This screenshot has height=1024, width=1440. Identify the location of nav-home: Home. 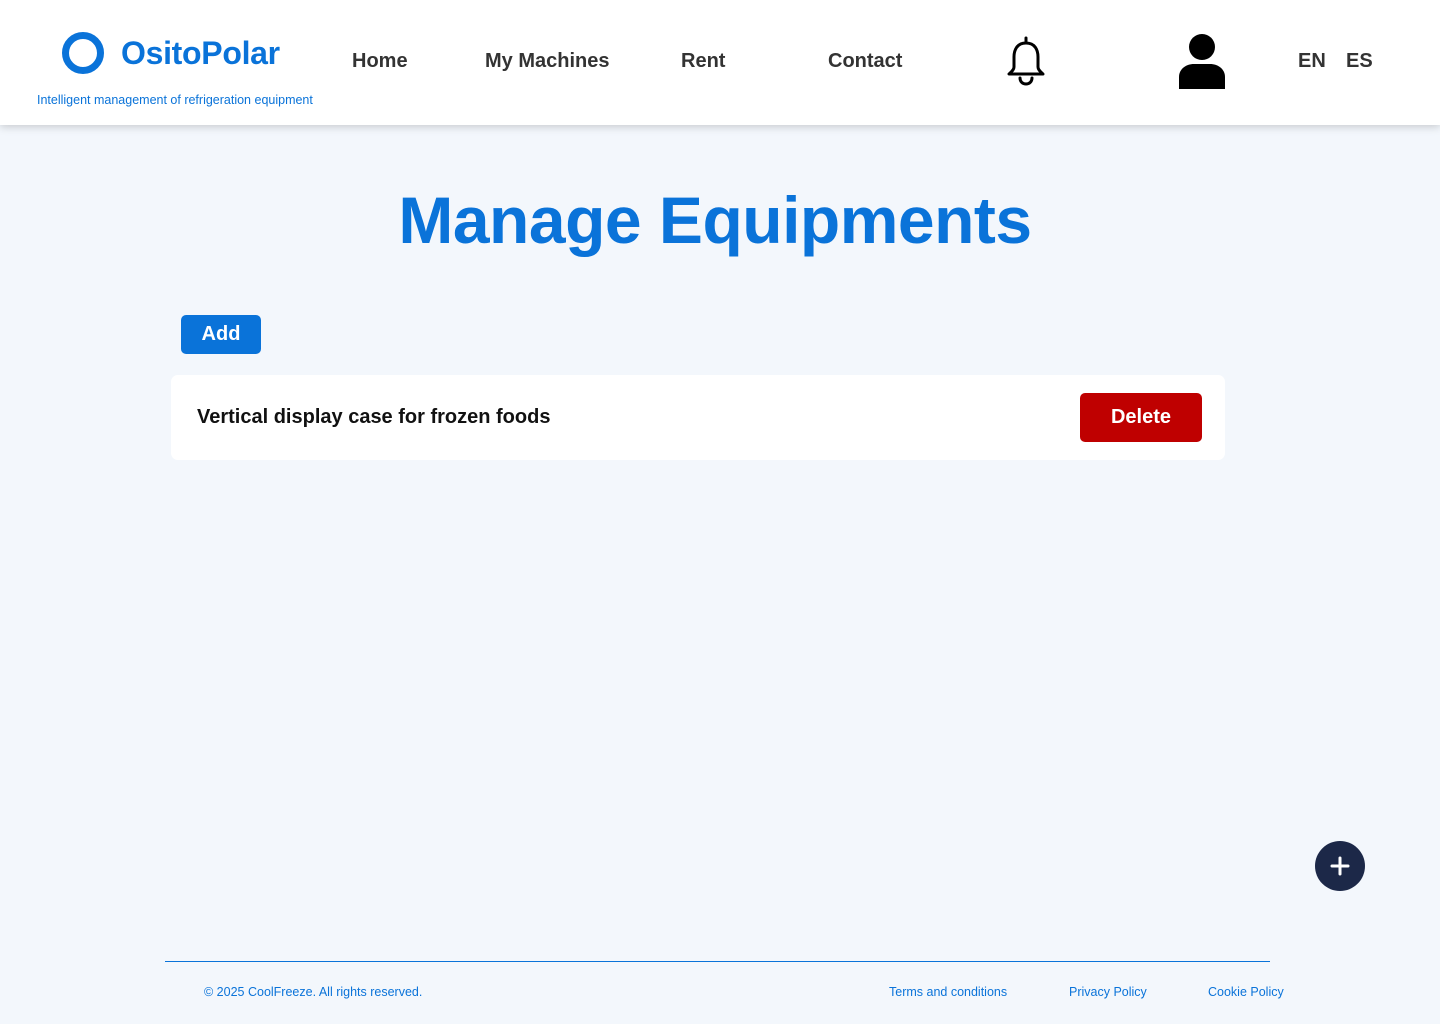
(380, 61).